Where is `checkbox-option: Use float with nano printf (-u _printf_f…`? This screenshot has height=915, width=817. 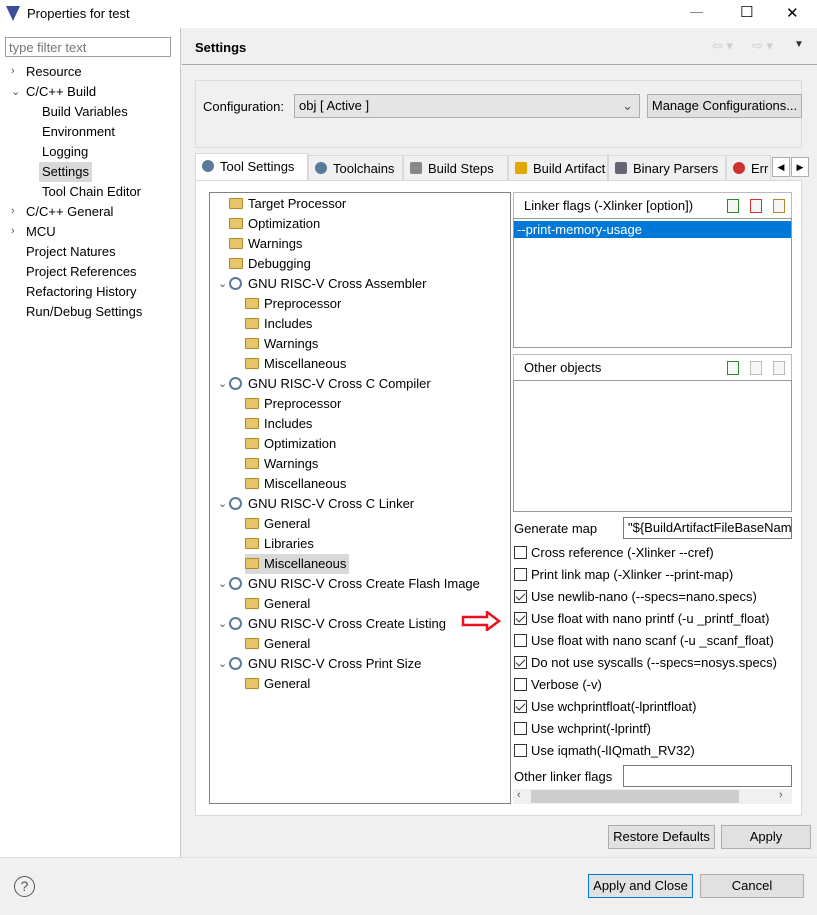
checkbox-option: Use float with nano printf (-u _printf_f… is located at coordinates (641, 619).